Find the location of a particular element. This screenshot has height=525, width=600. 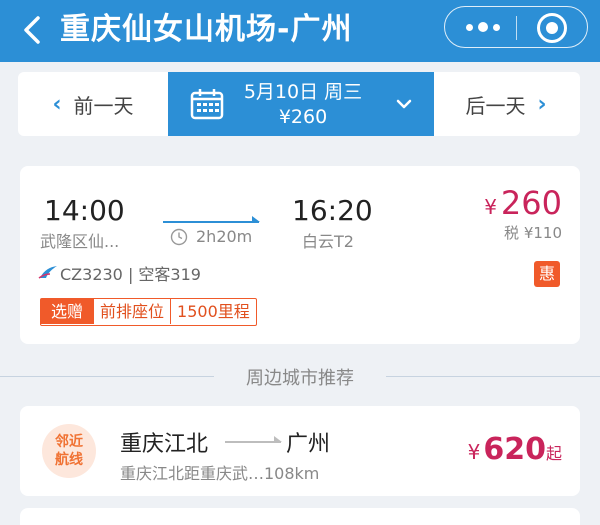

prev-day-button: ‹ 前一天 is located at coordinates (93, 104).